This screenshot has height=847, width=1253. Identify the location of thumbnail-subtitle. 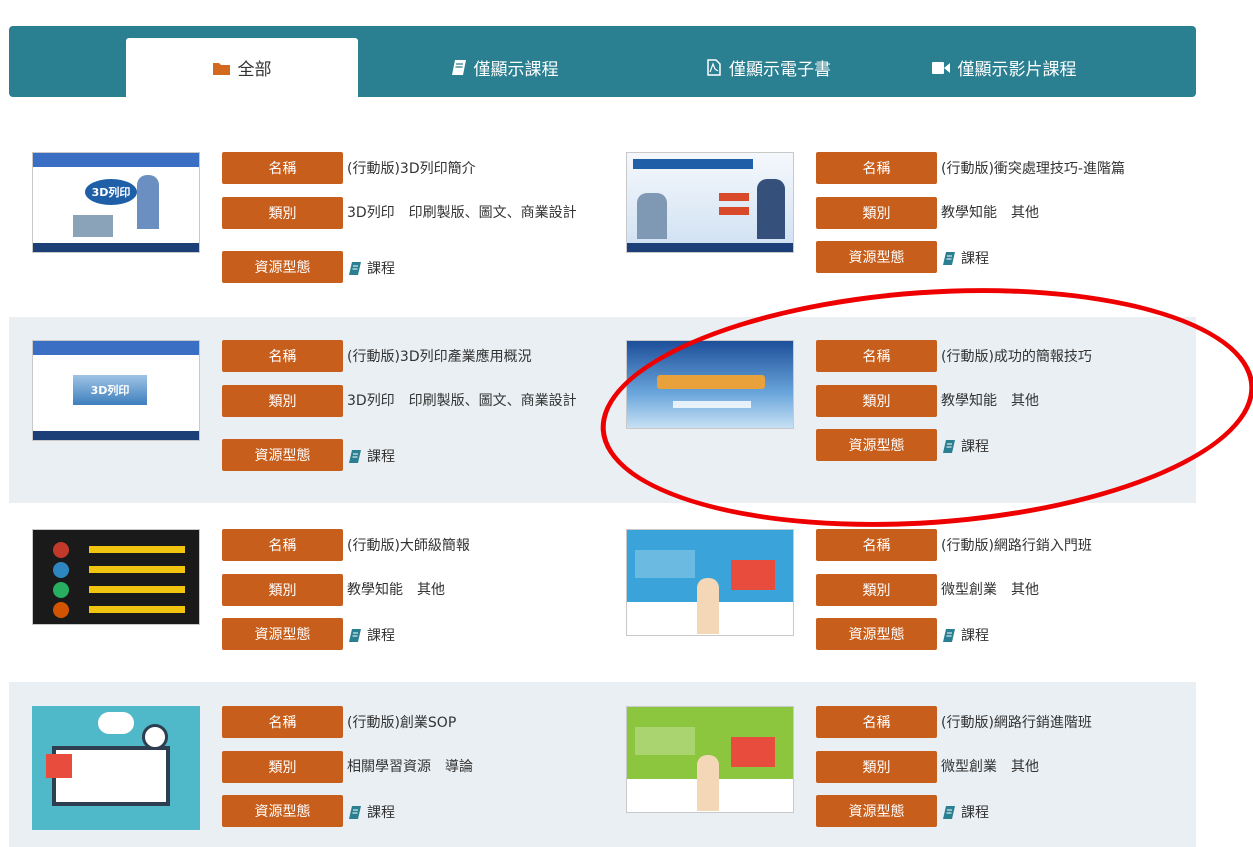
(712, 404).